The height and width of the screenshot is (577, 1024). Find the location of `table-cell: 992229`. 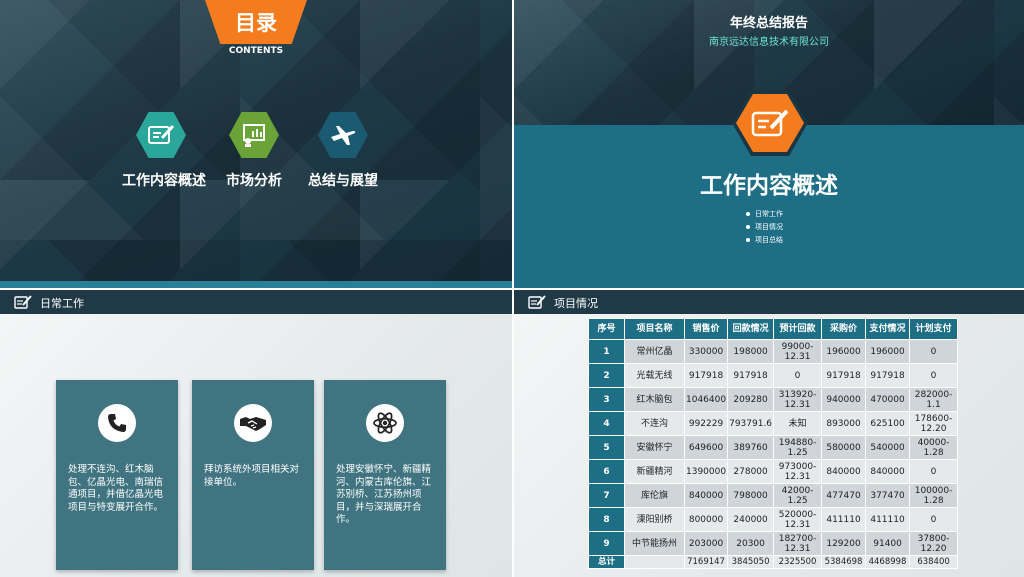

table-cell: 992229 is located at coordinates (706, 423).